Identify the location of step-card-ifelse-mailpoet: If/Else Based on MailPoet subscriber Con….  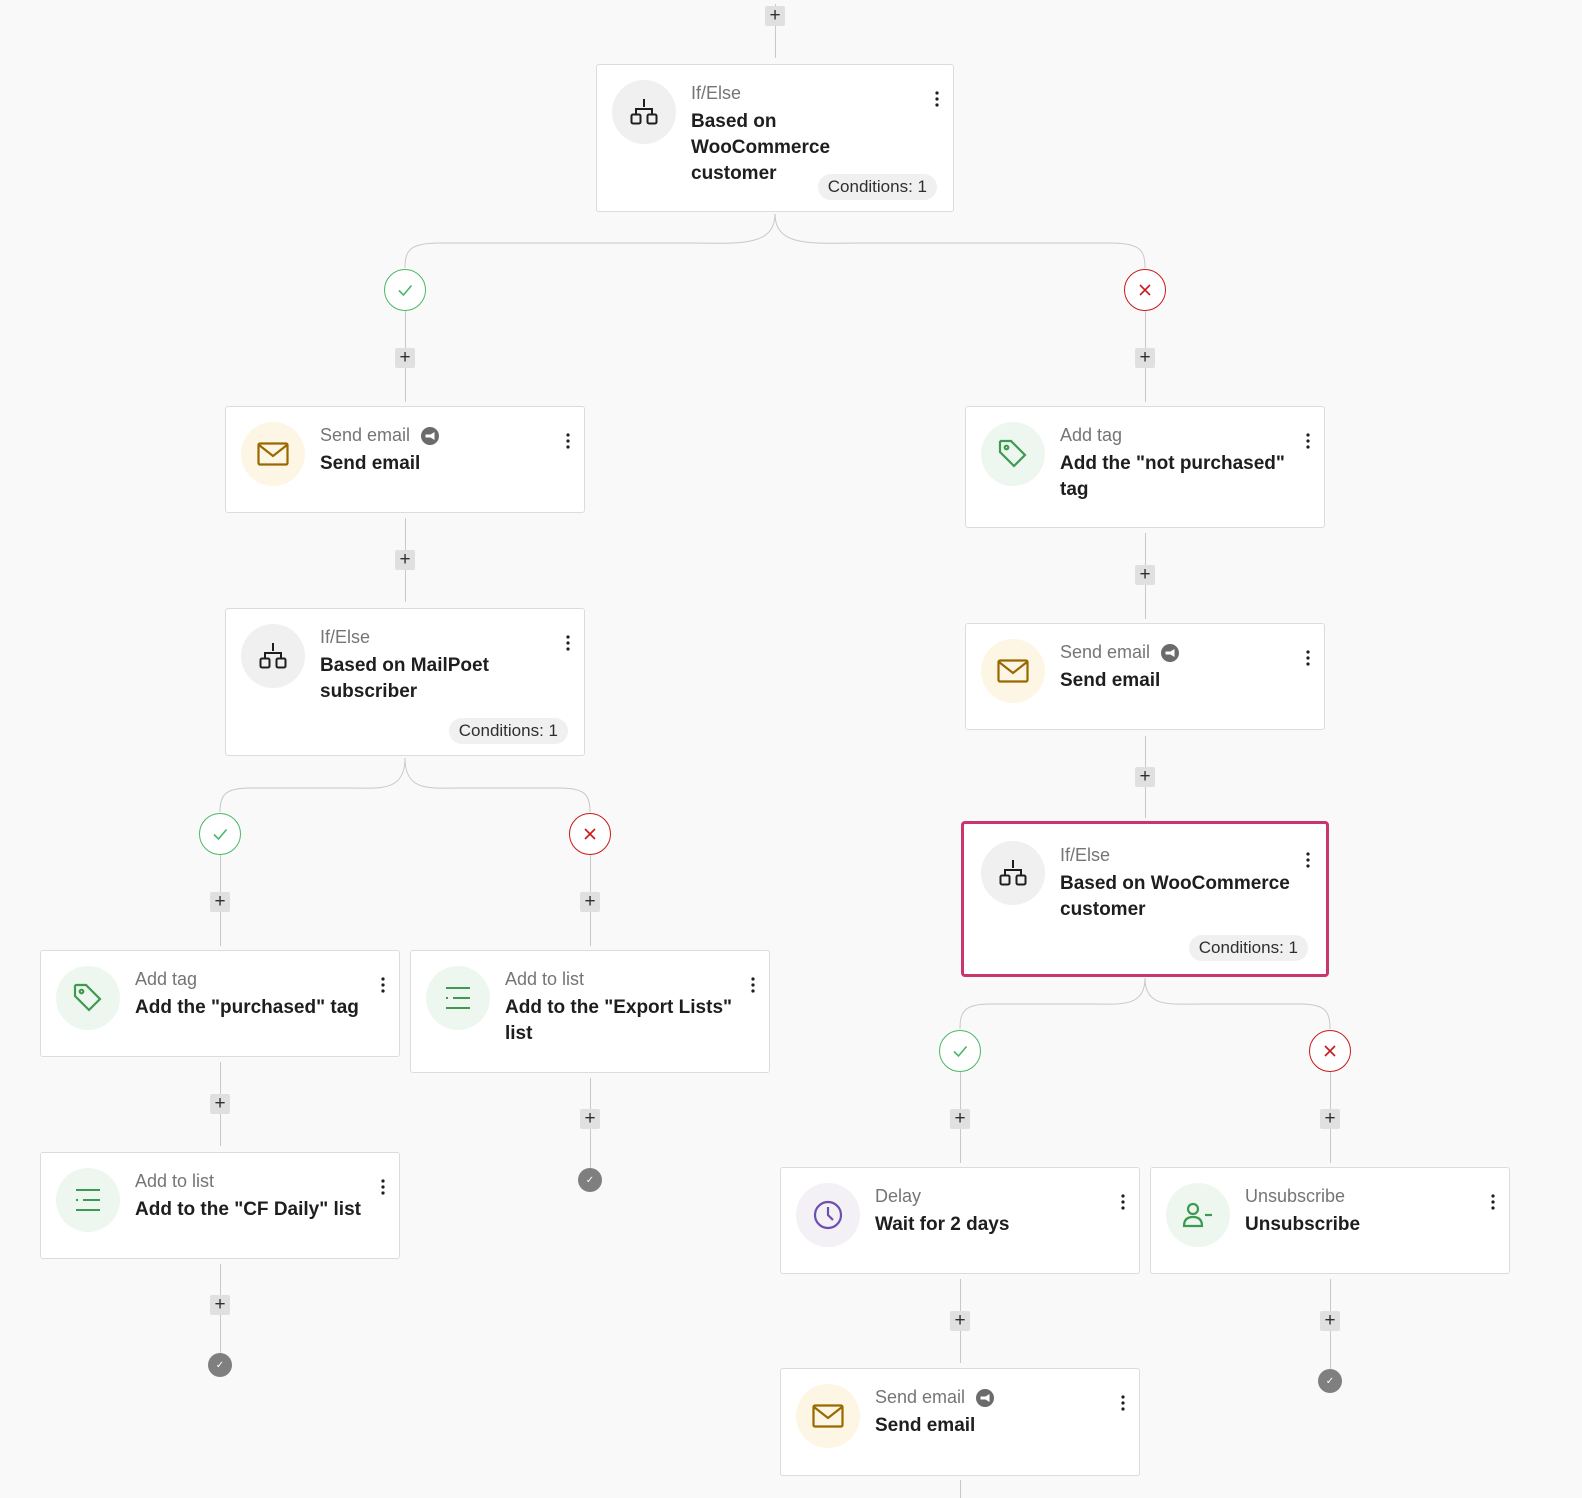
(405, 682).